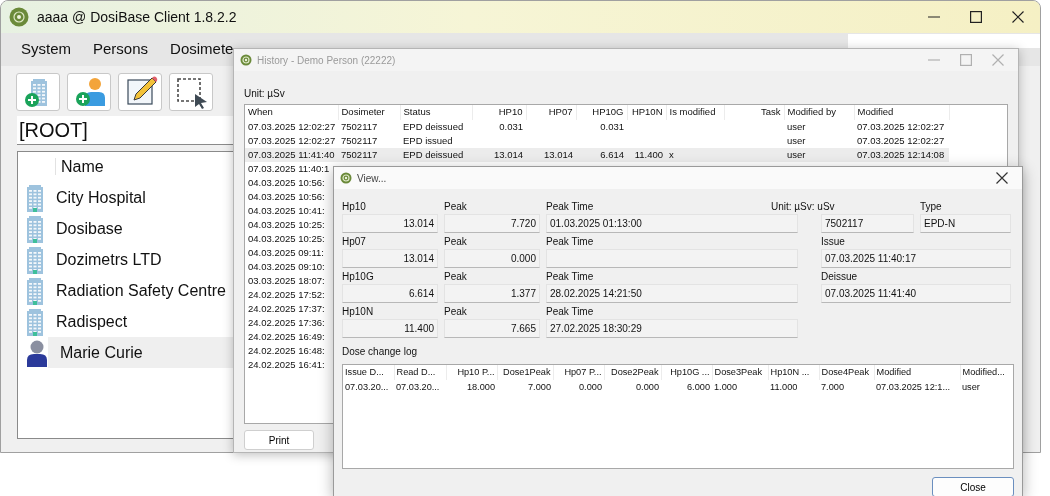  What do you see at coordinates (46, 49) in the screenshot?
I see `menu-item: System` at bounding box center [46, 49].